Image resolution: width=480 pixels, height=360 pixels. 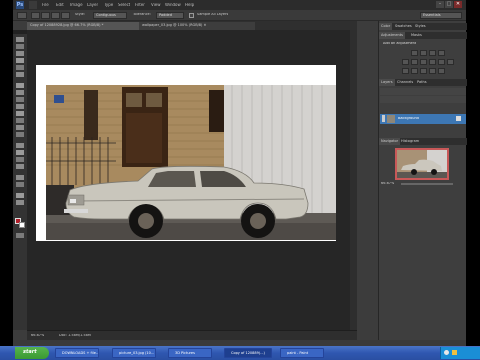 I want to click on menu-file: File, so click(x=45, y=5).